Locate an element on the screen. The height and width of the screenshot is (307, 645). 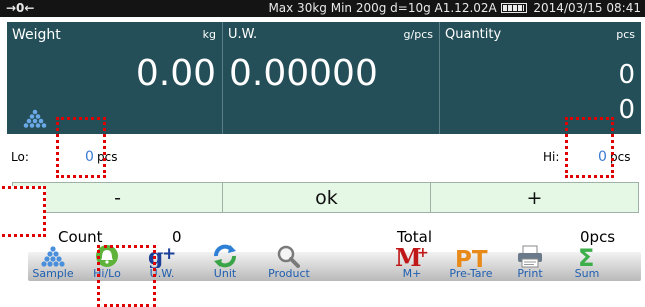
dock-unit: Unit is located at coordinates (225, 262).